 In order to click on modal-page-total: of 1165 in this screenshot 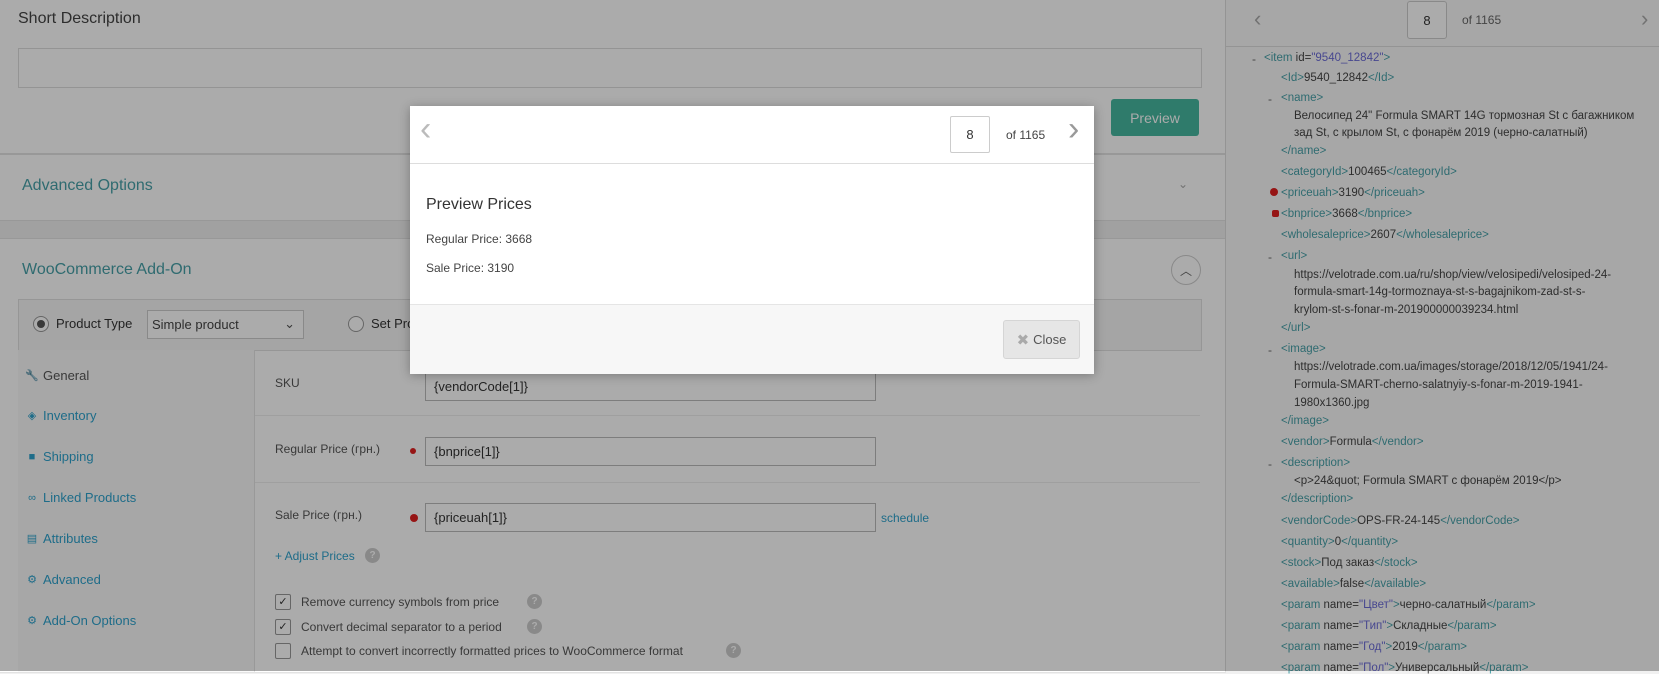, I will do `click(1026, 135)`.